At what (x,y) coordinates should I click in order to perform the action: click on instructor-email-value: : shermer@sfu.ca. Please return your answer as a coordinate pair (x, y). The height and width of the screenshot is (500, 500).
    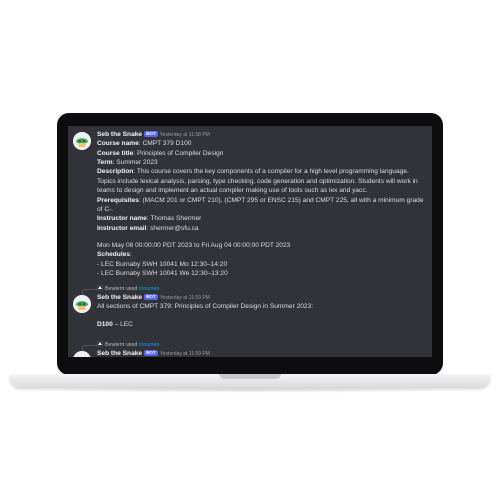
    Looking at the image, I should click on (172, 228).